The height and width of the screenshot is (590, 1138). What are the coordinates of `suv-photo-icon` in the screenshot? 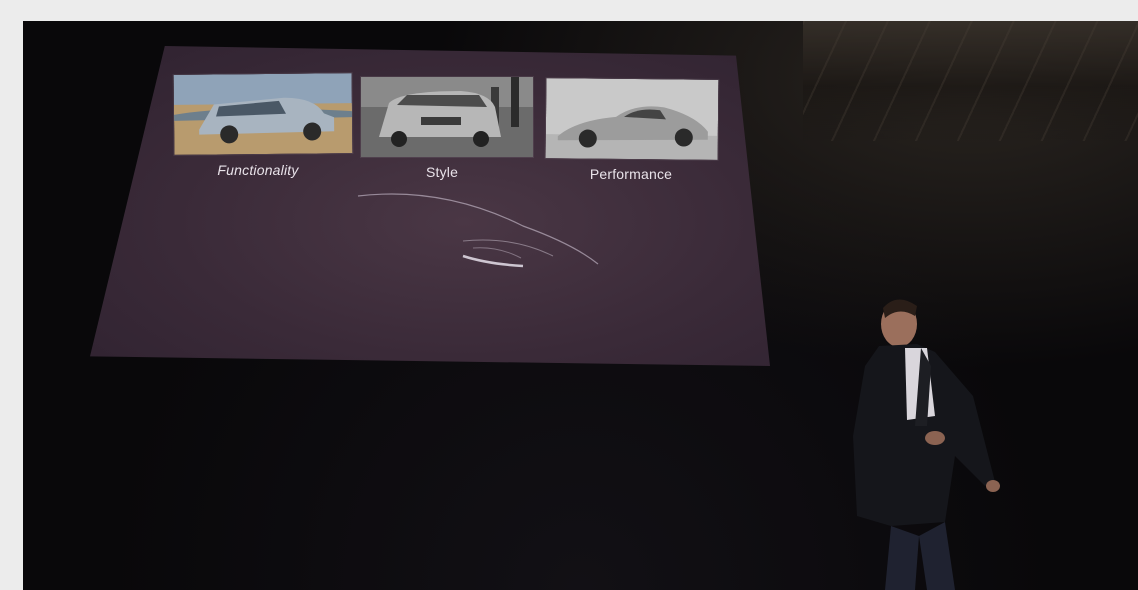 It's located at (447, 117).